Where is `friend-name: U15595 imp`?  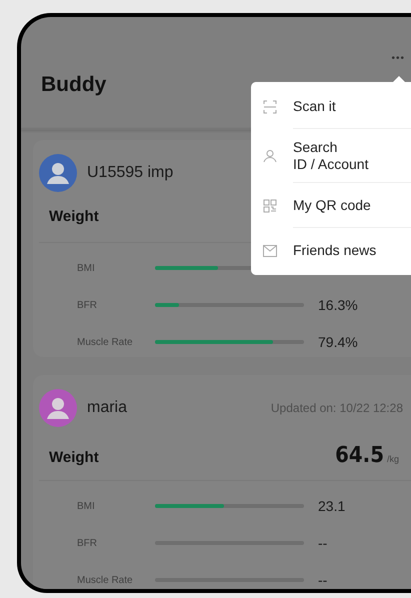
friend-name: U15595 imp is located at coordinates (130, 173).